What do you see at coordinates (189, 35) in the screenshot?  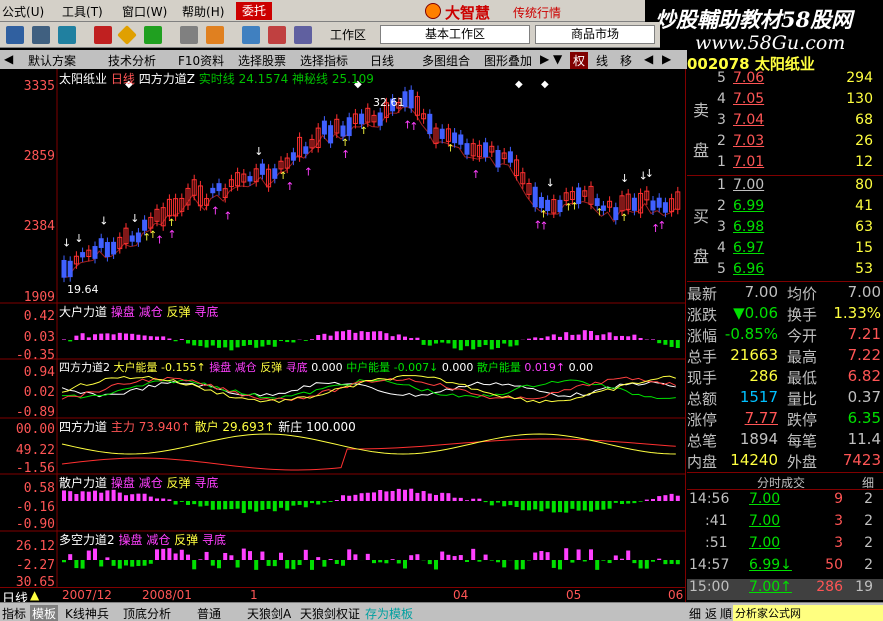 I see `grid-icon` at bounding box center [189, 35].